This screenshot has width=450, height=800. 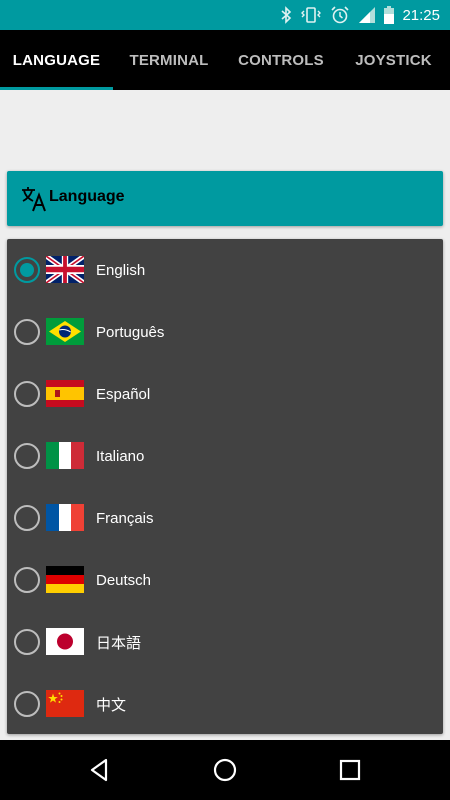 What do you see at coordinates (119, 643) in the screenshot?
I see `language-label: 日本語` at bounding box center [119, 643].